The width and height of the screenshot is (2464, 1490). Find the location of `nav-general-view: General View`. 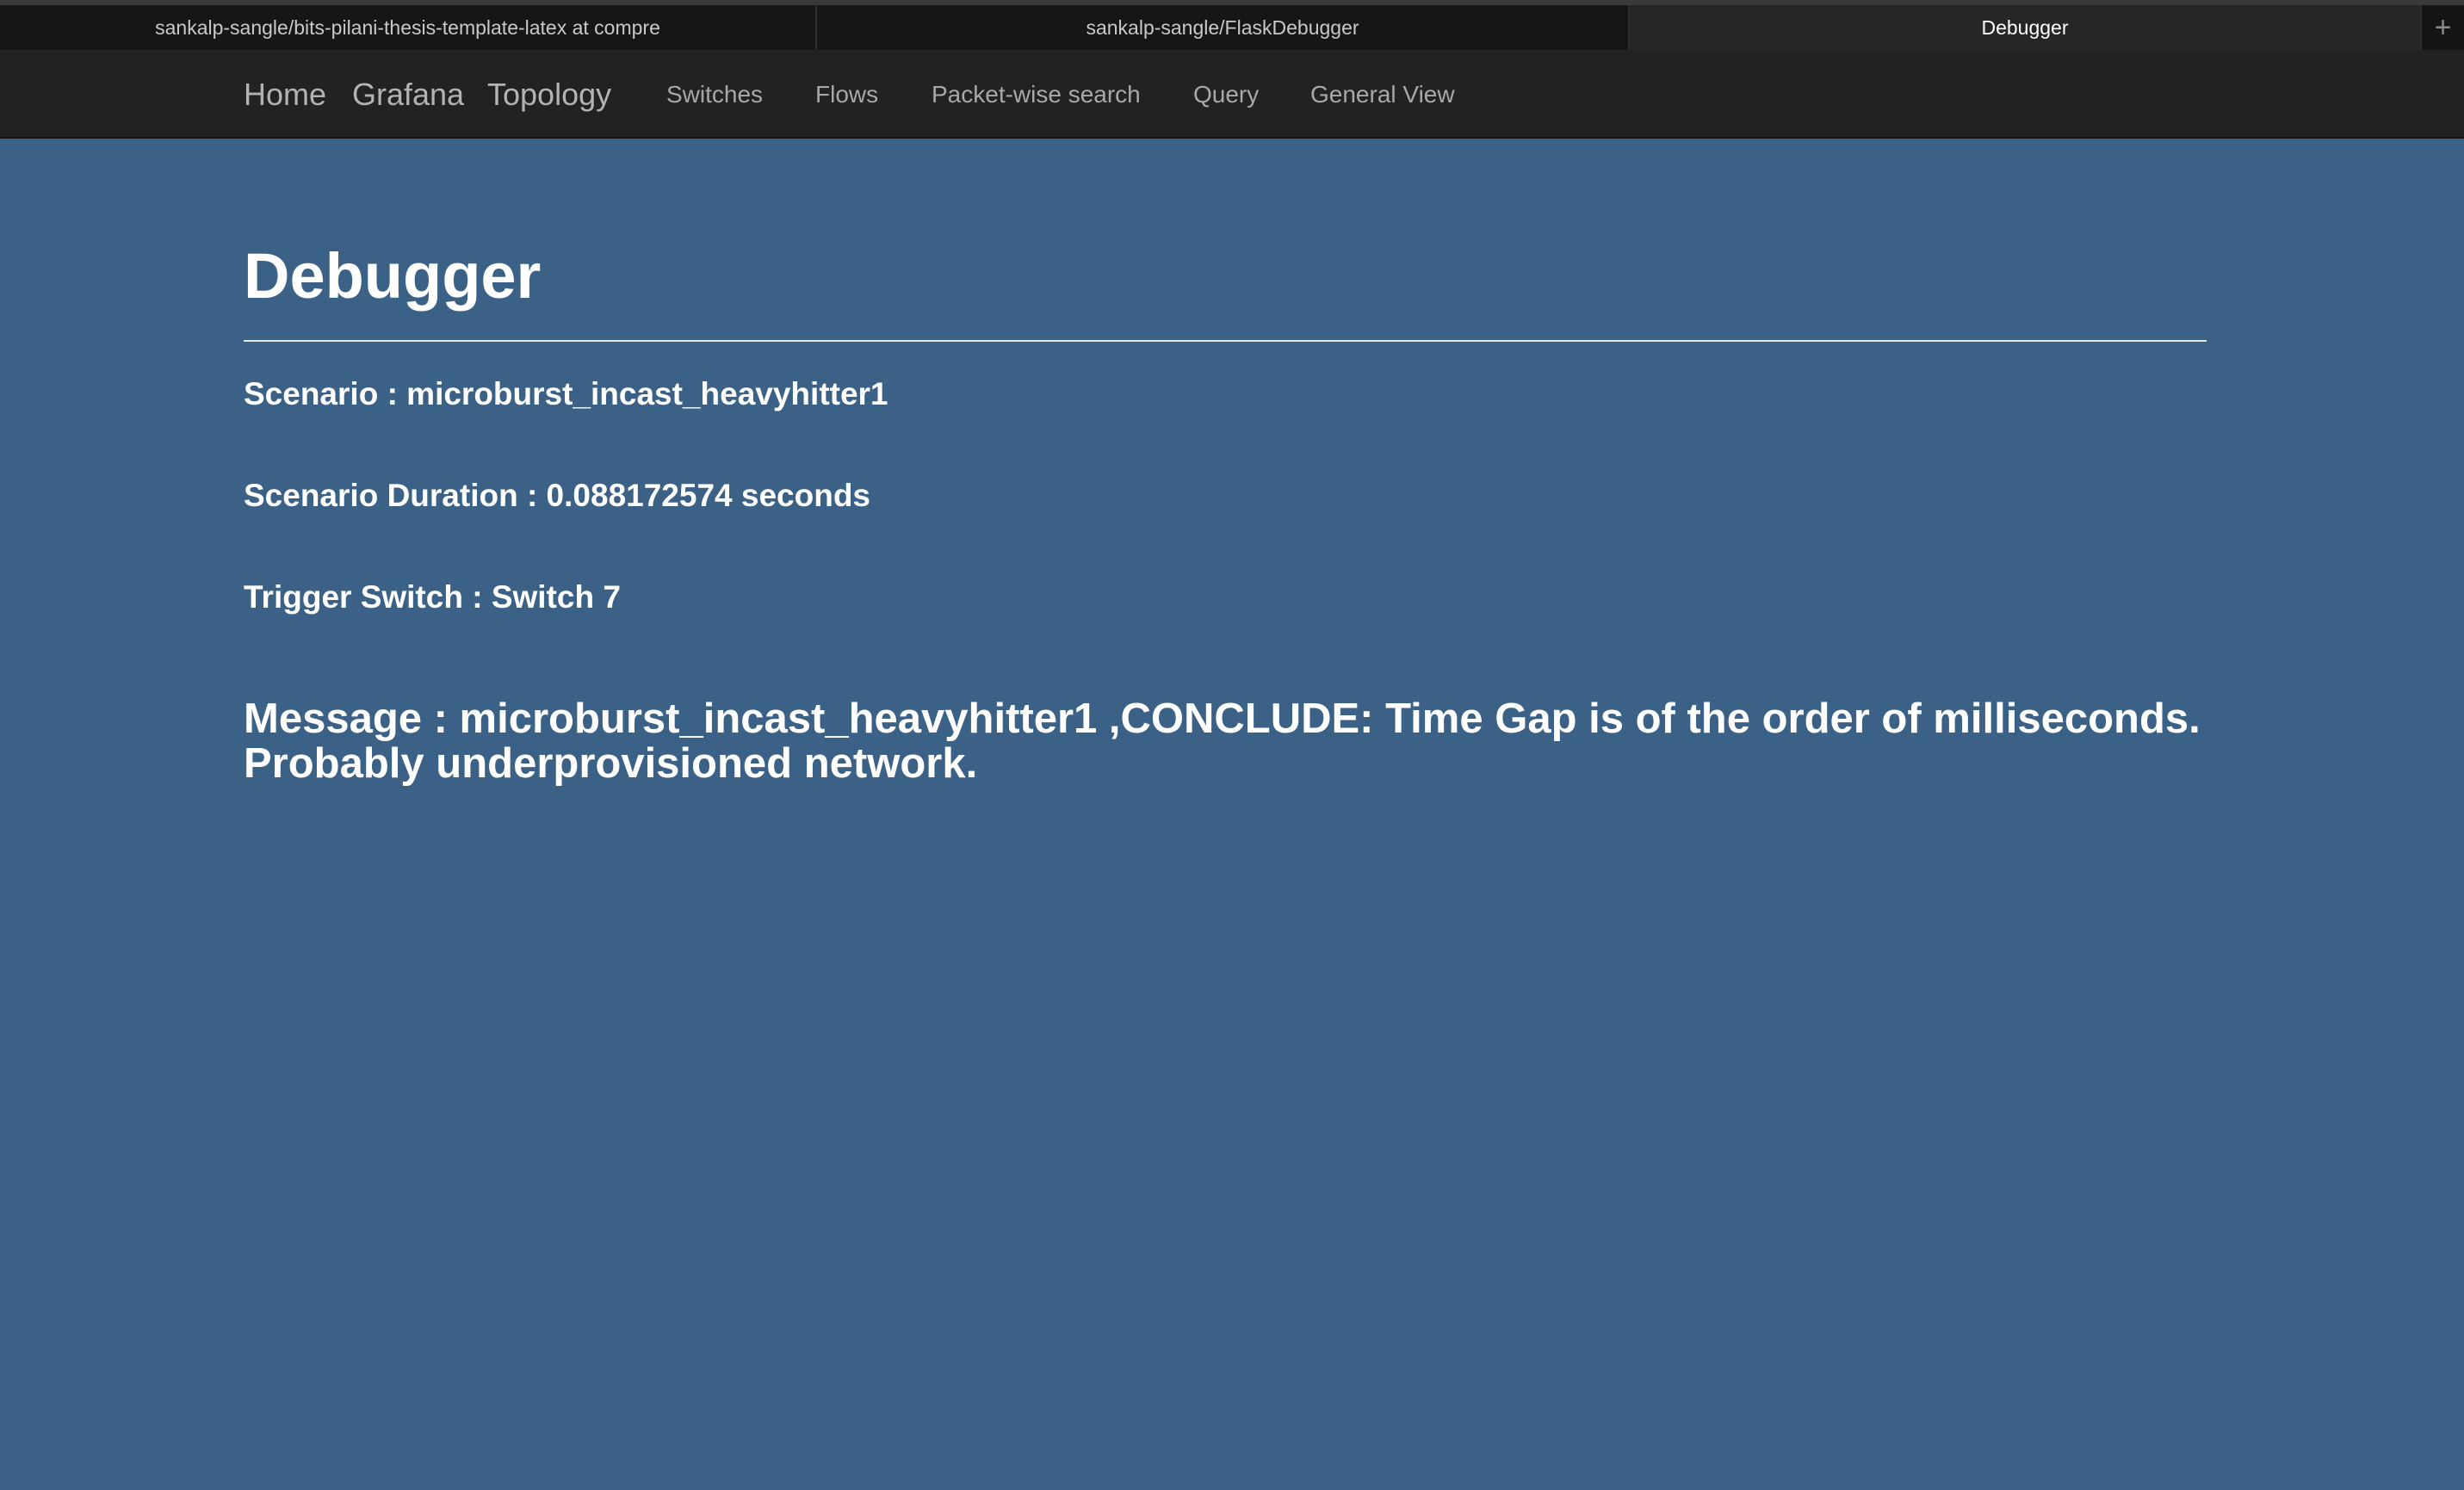

nav-general-view: General View is located at coordinates (1382, 94).